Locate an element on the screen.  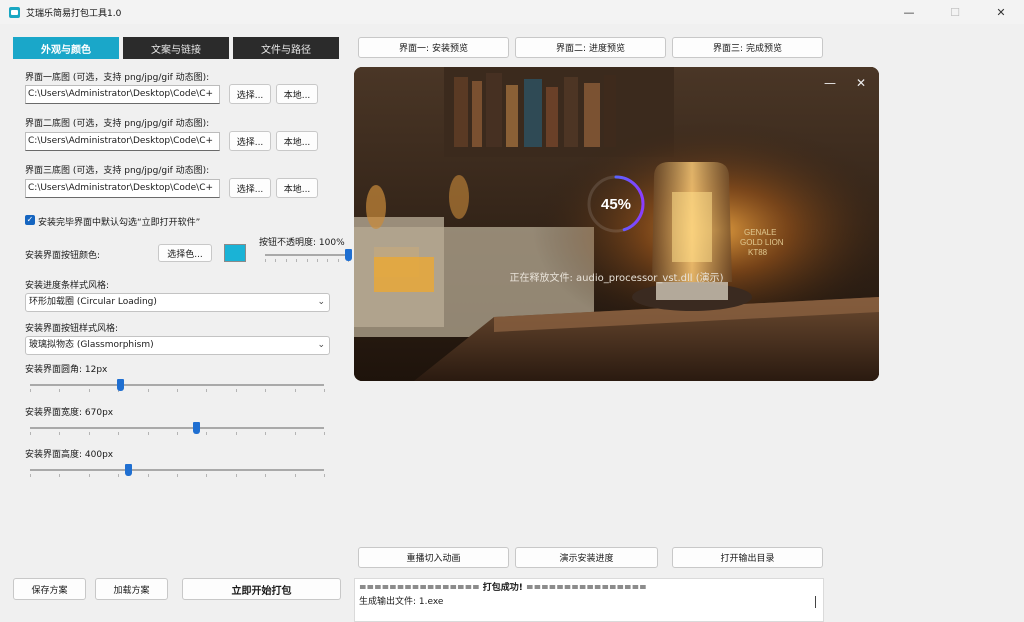
height-slider is located at coordinates (177, 470).